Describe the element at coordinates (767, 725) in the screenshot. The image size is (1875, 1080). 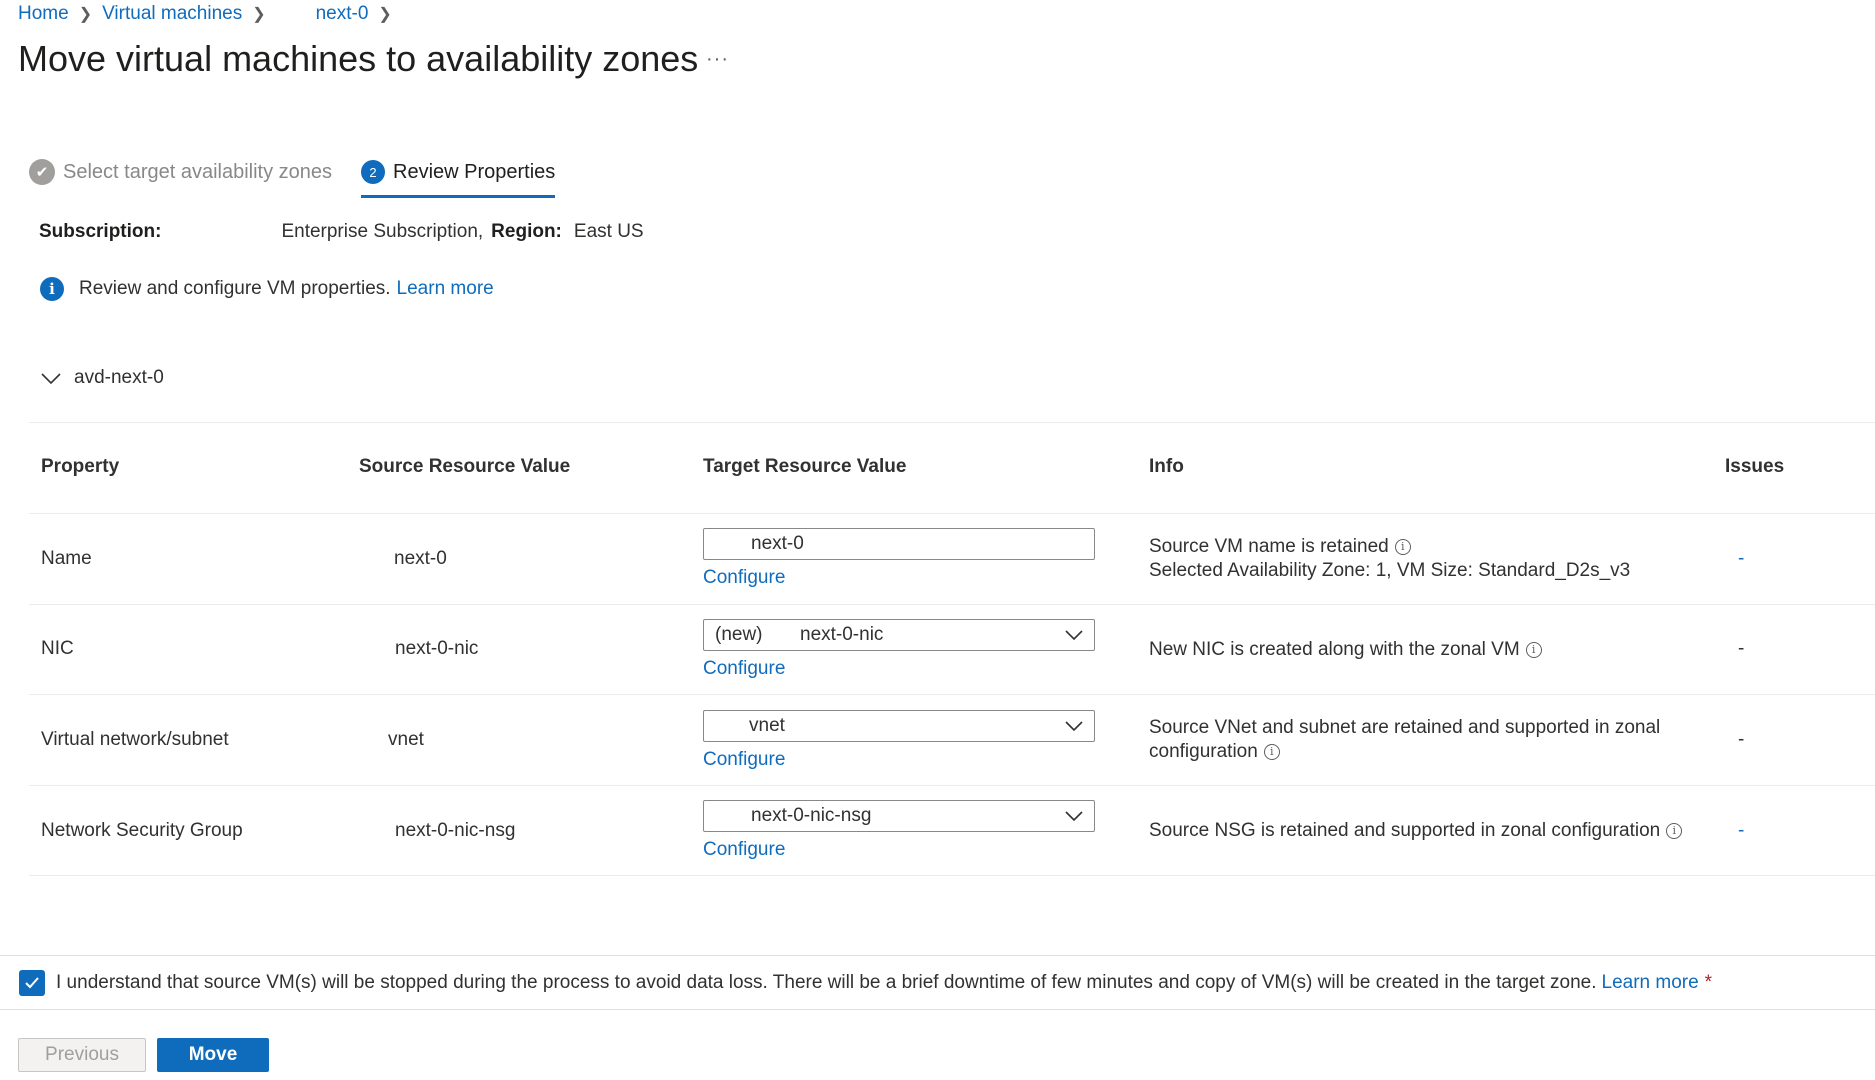
I see `target-value: vnet` at that location.